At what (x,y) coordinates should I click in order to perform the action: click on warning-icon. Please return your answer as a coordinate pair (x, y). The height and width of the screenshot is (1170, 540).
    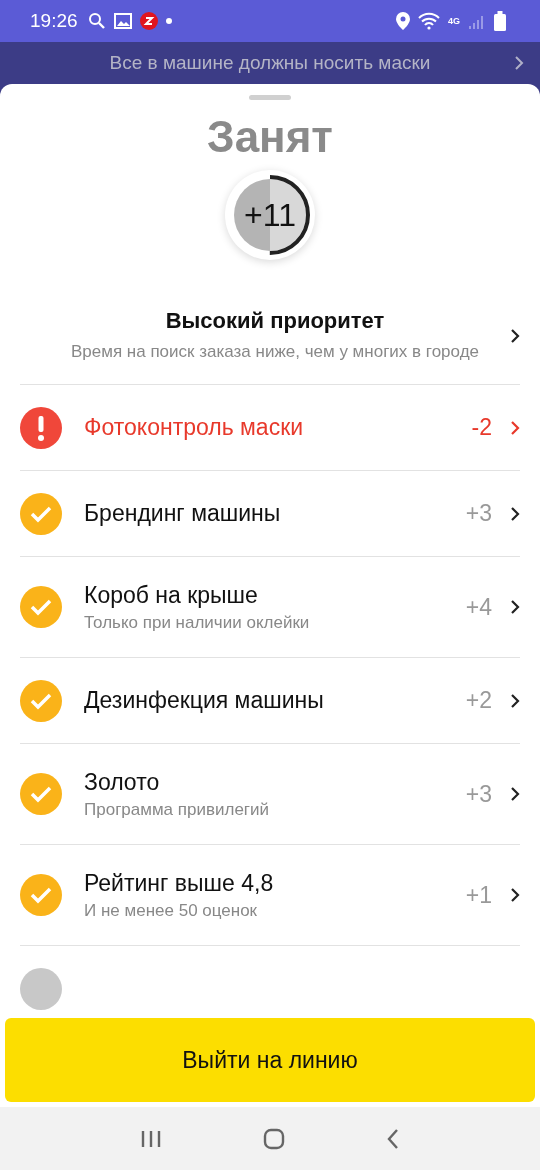
    Looking at the image, I should click on (41, 427).